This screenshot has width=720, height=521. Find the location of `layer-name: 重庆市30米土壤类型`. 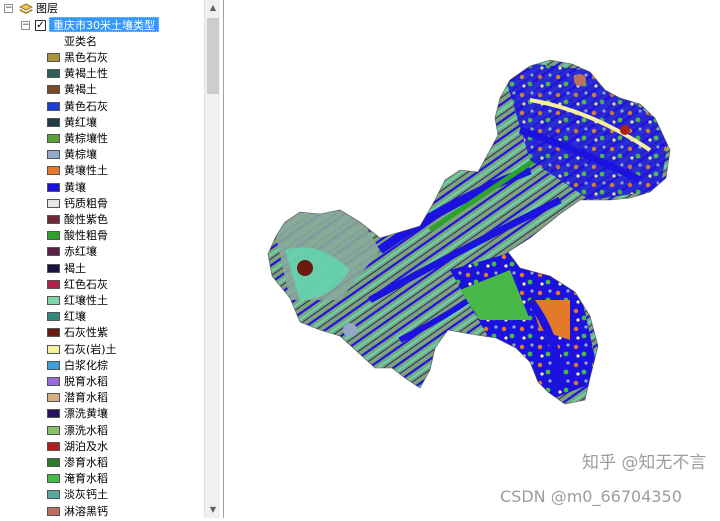

layer-name: 重庆市30米土壤类型 is located at coordinates (104, 24).